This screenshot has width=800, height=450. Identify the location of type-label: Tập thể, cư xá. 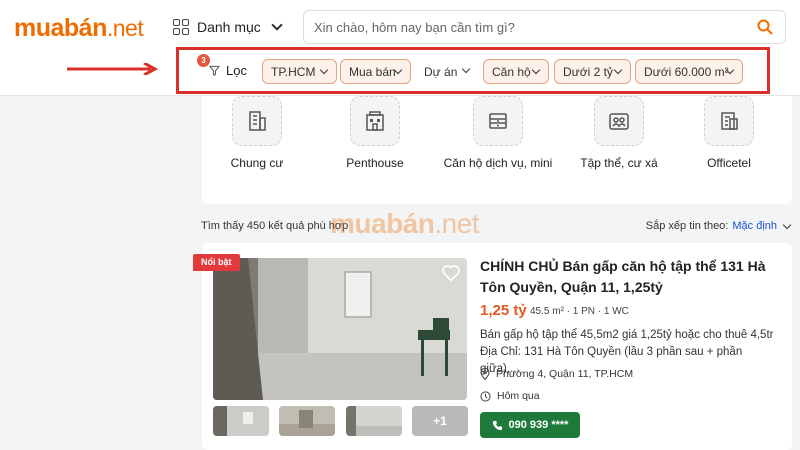
(619, 163).